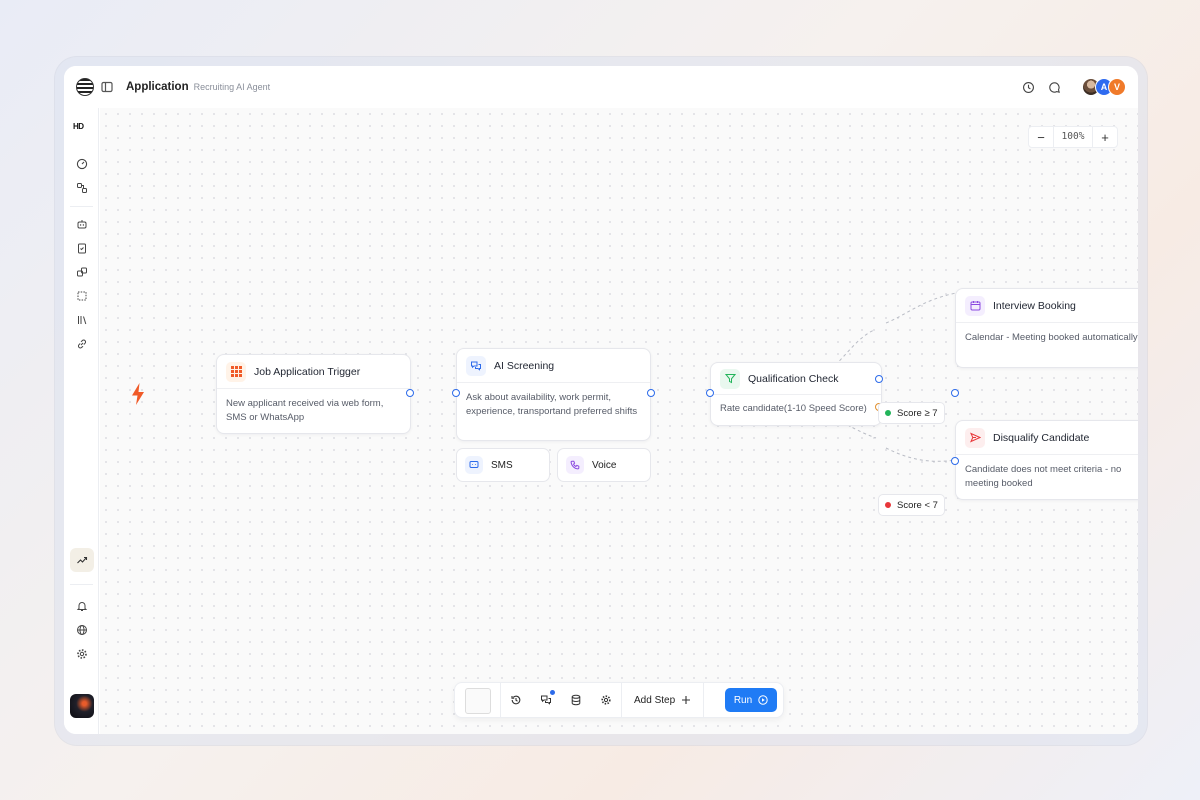 This screenshot has height=800, width=1200. I want to click on user-avatar, so click(82, 706).